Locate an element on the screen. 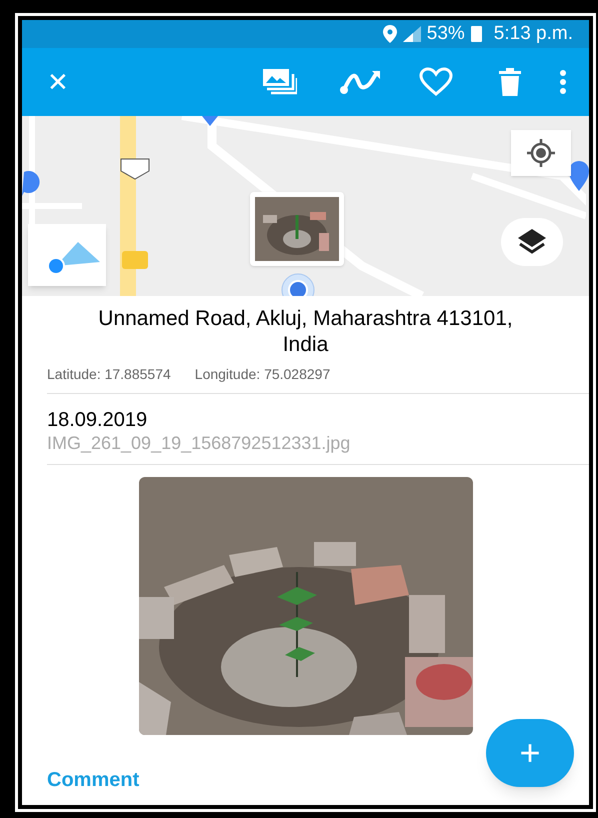 This screenshot has width=598, height=818. layers-icon is located at coordinates (532, 242).